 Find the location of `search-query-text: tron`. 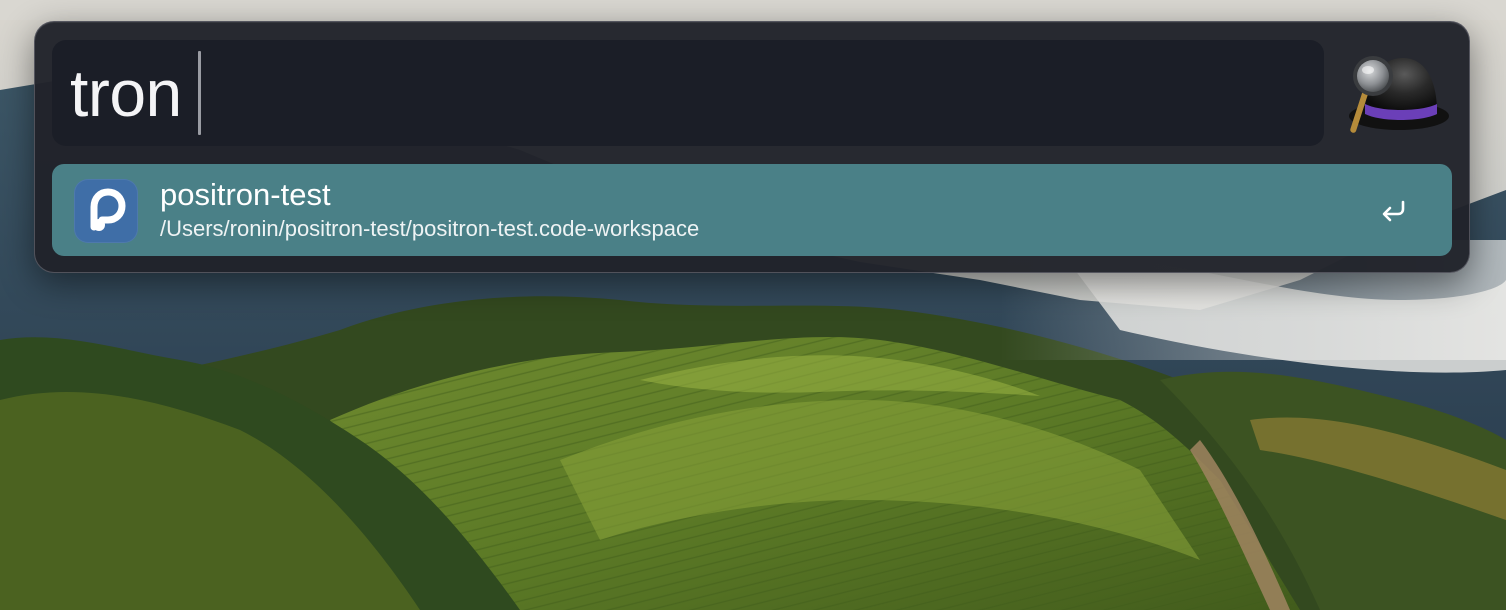

search-query-text: tron is located at coordinates (135, 93).